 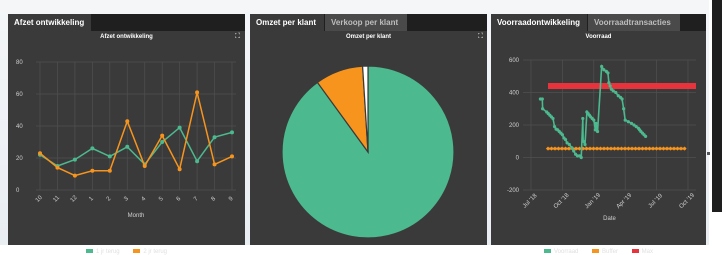 What do you see at coordinates (514, 61) in the screenshot?
I see `y-tick-label: 600` at bounding box center [514, 61].